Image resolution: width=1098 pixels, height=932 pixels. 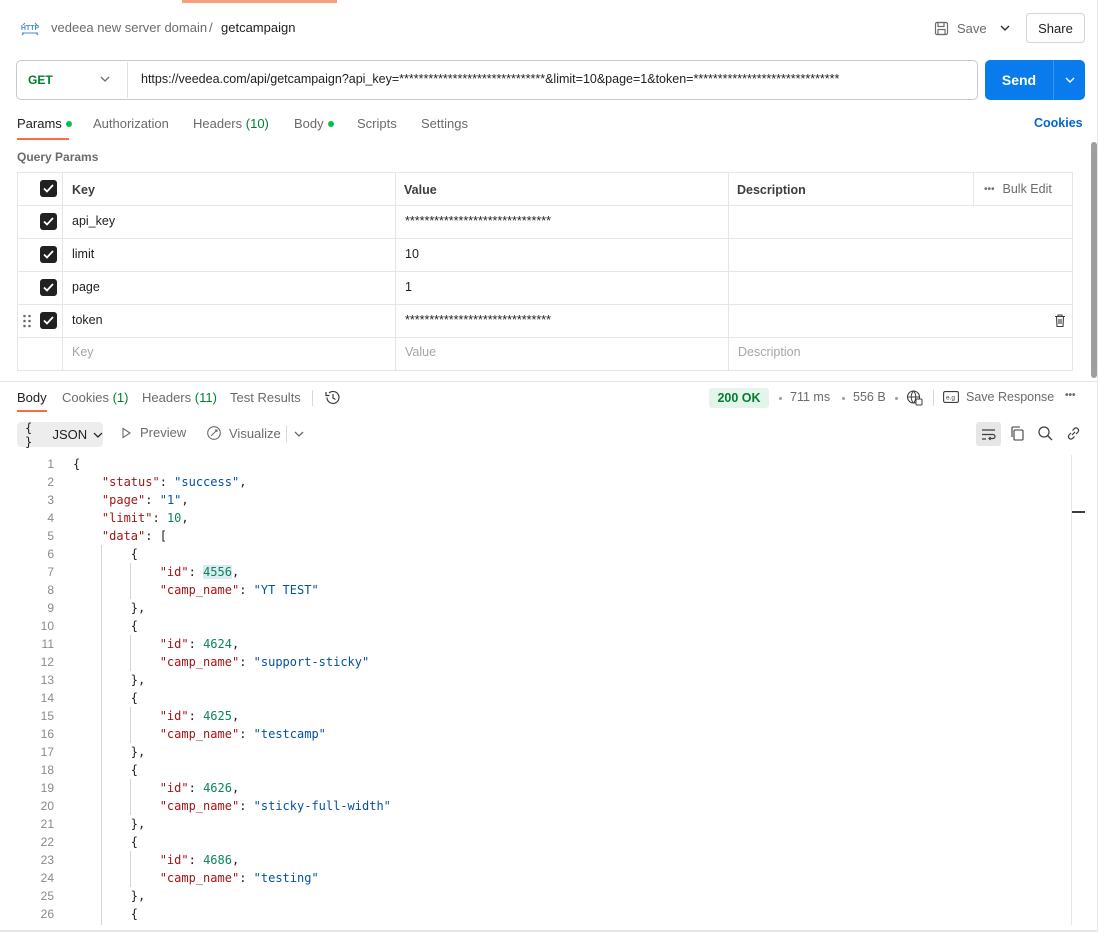 What do you see at coordinates (914, 397) in the screenshot?
I see `network-globe-icon` at bounding box center [914, 397].